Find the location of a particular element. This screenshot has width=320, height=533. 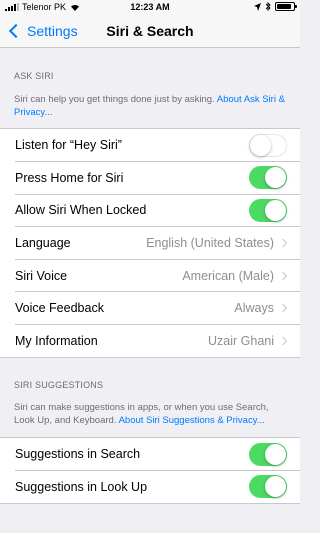

row-value: Uzair Ghani is located at coordinates (241, 340).